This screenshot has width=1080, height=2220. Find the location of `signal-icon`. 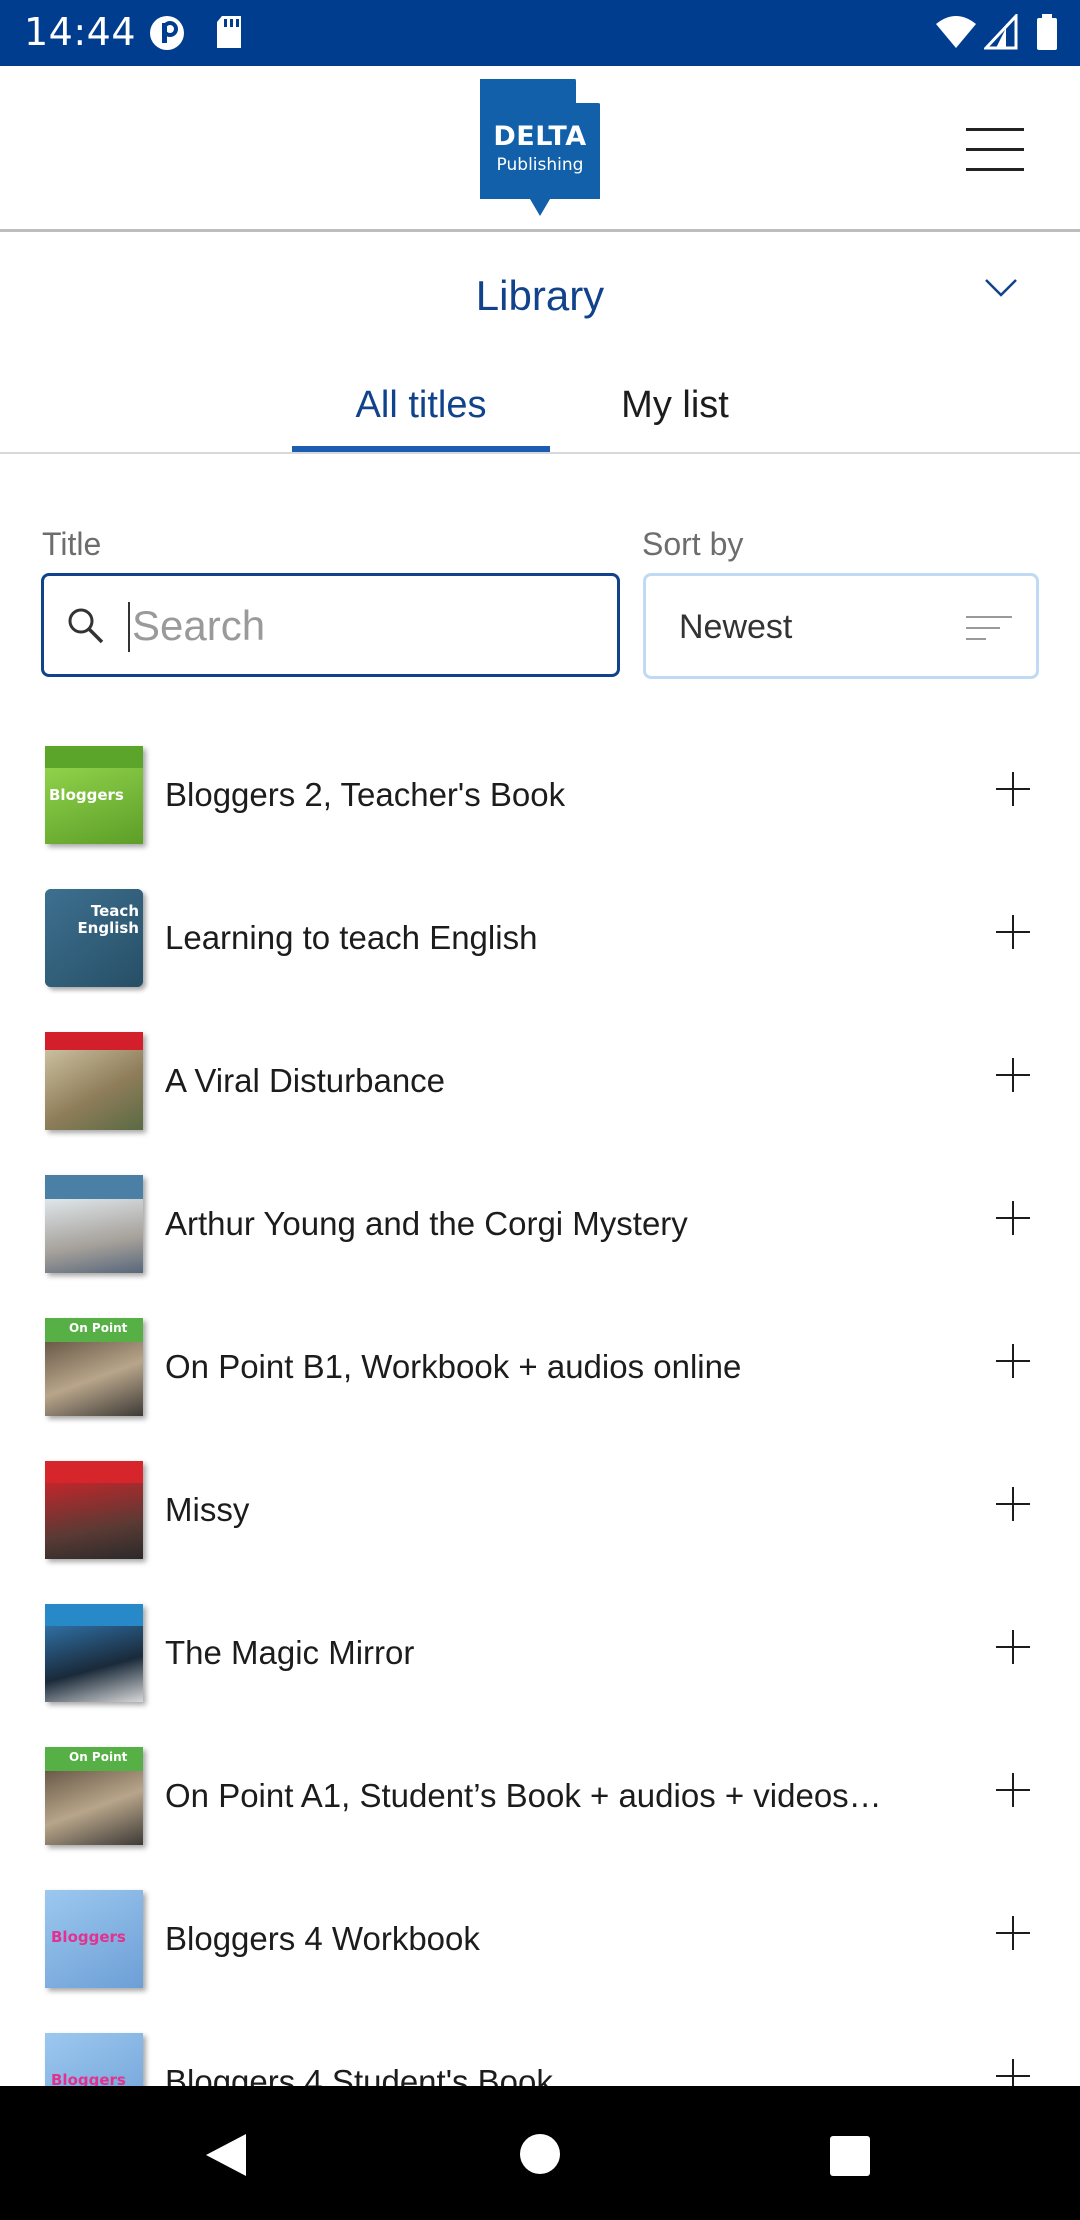

signal-icon is located at coordinates (1001, 32).